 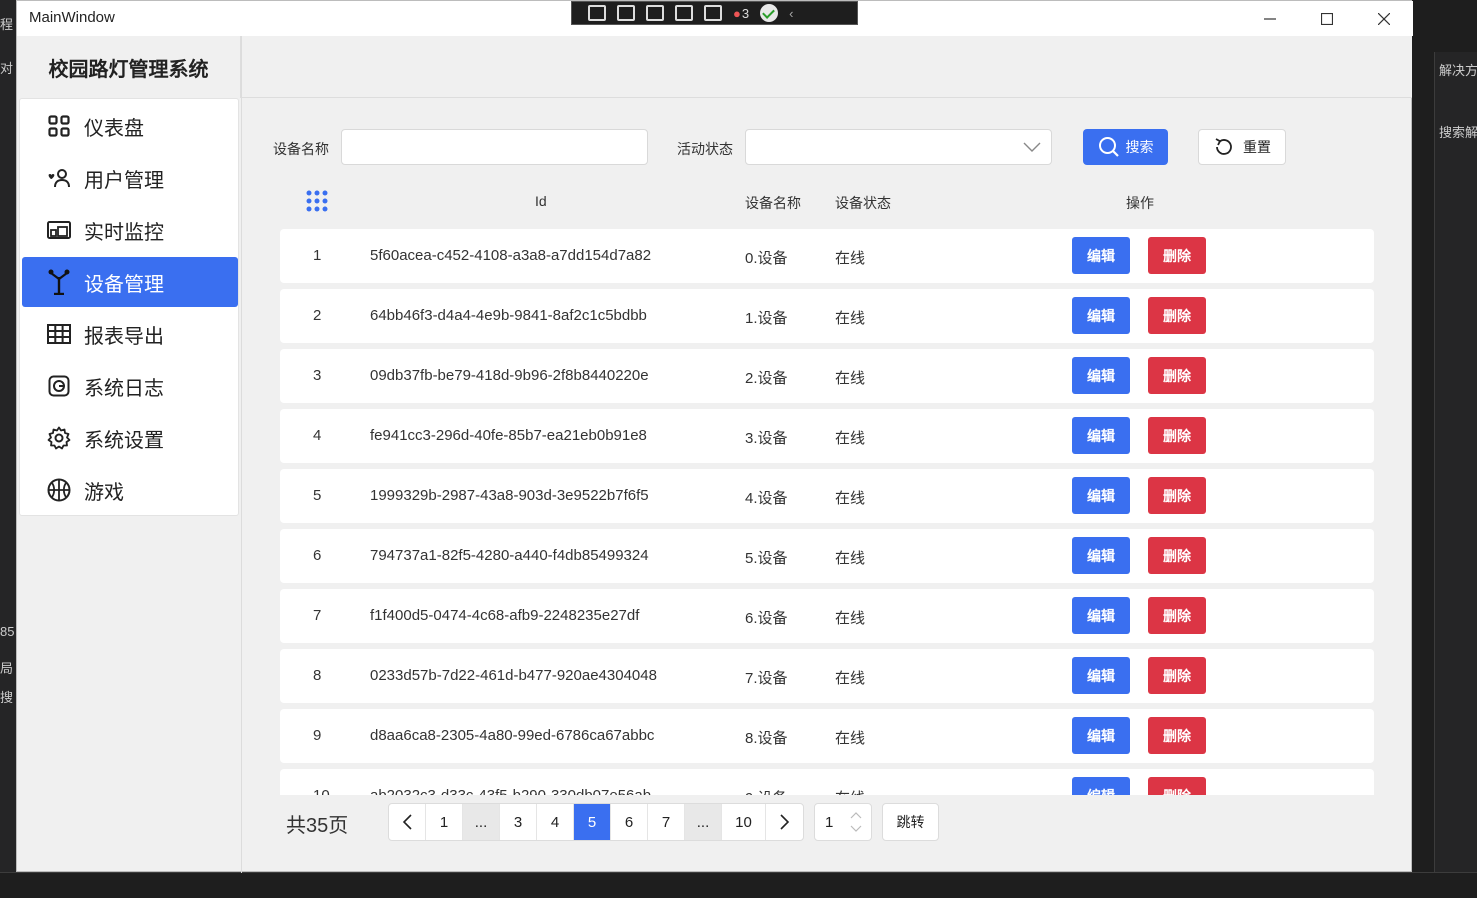 What do you see at coordinates (666, 822) in the screenshot?
I see `page-button: 7` at bounding box center [666, 822].